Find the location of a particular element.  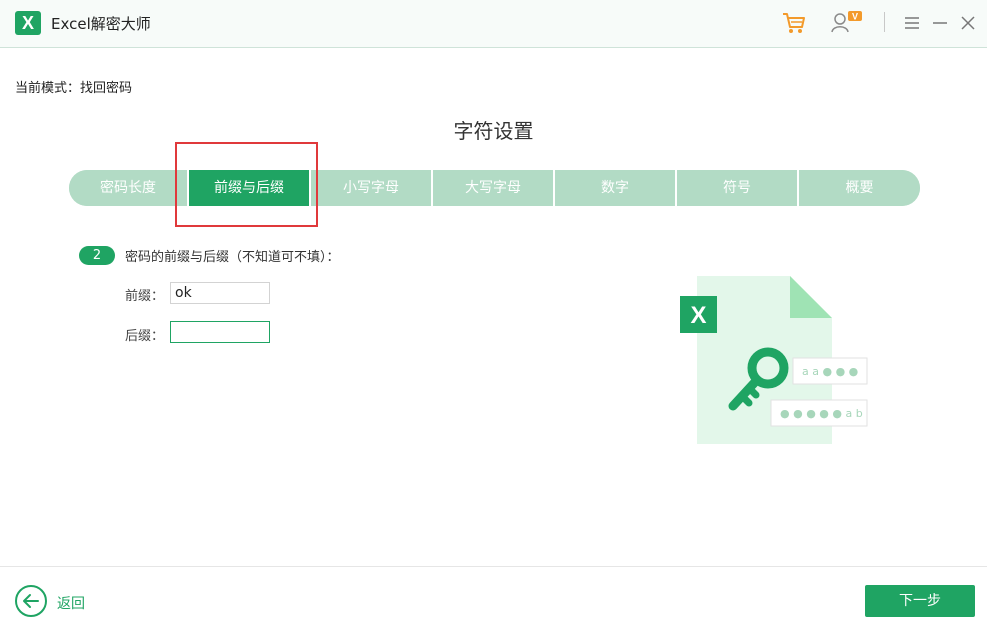

arrow-left-icon is located at coordinates (31, 601).